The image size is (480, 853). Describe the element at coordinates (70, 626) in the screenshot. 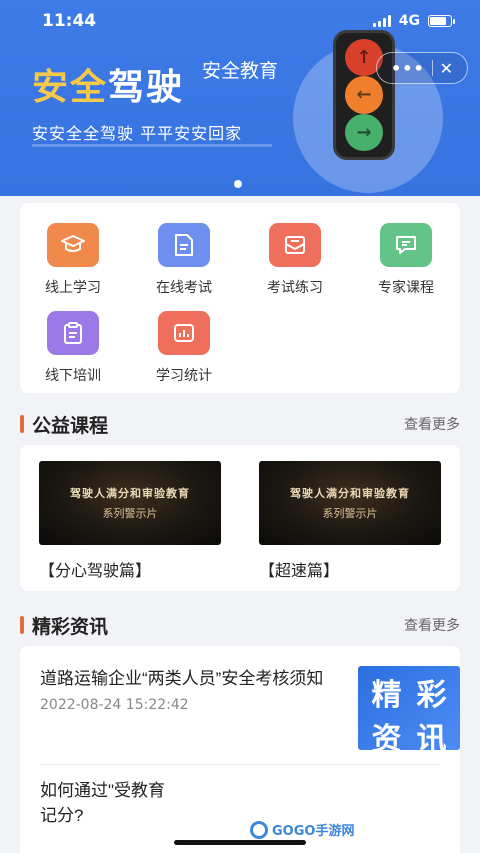

I see `news-title-text: 精彩资讯` at that location.